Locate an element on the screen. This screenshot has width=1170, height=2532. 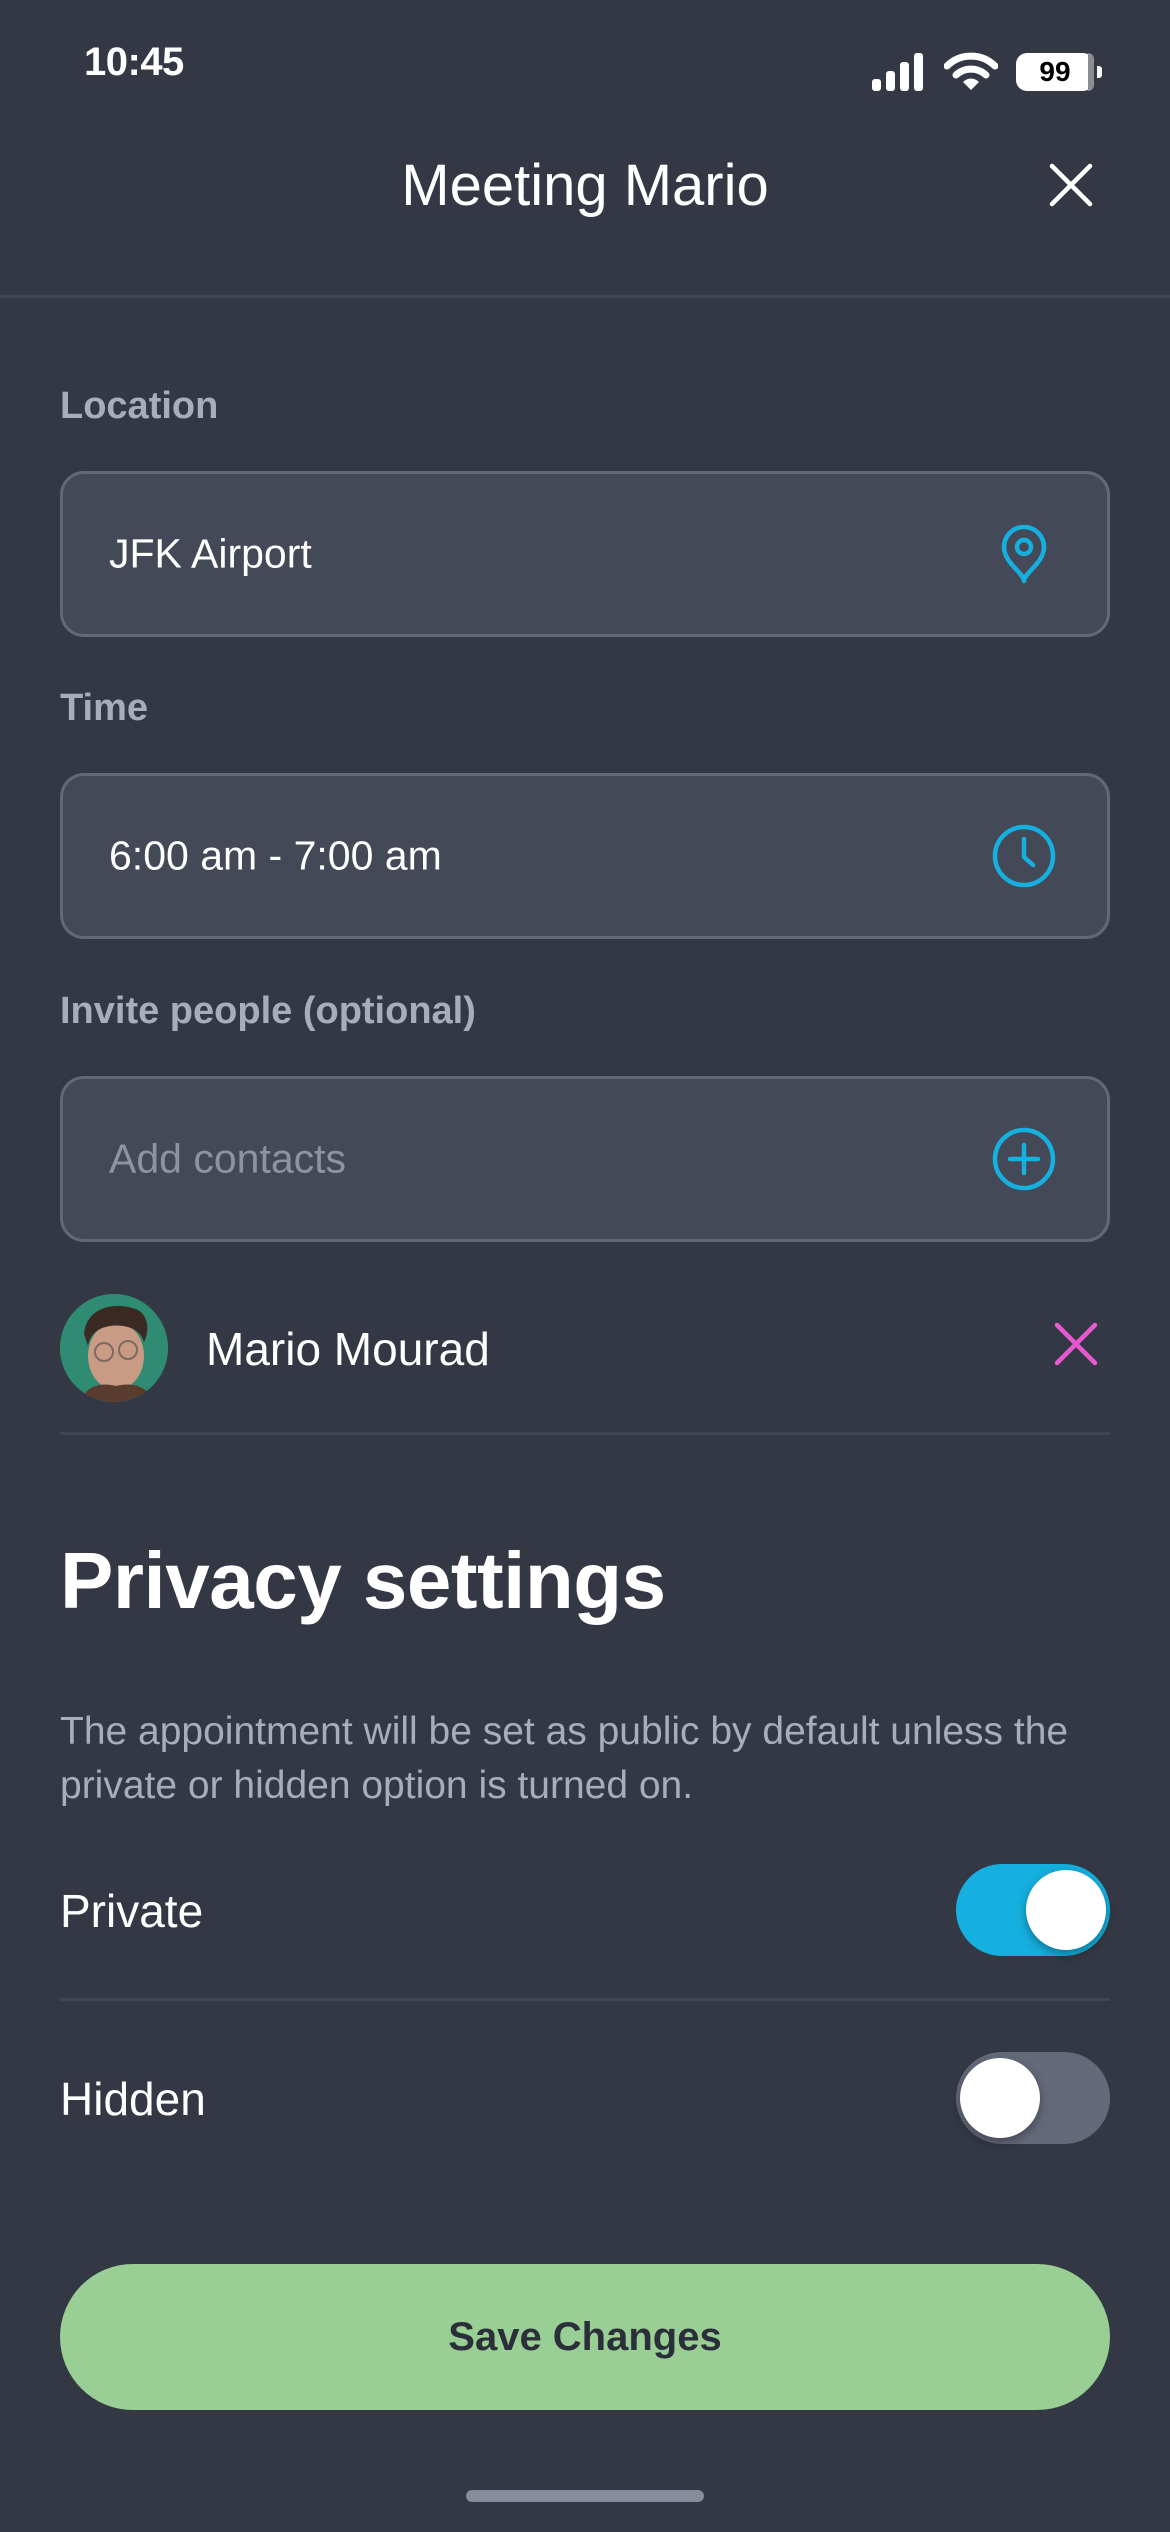
privacy-section-title: Privacy settings is located at coordinates (363, 1580).